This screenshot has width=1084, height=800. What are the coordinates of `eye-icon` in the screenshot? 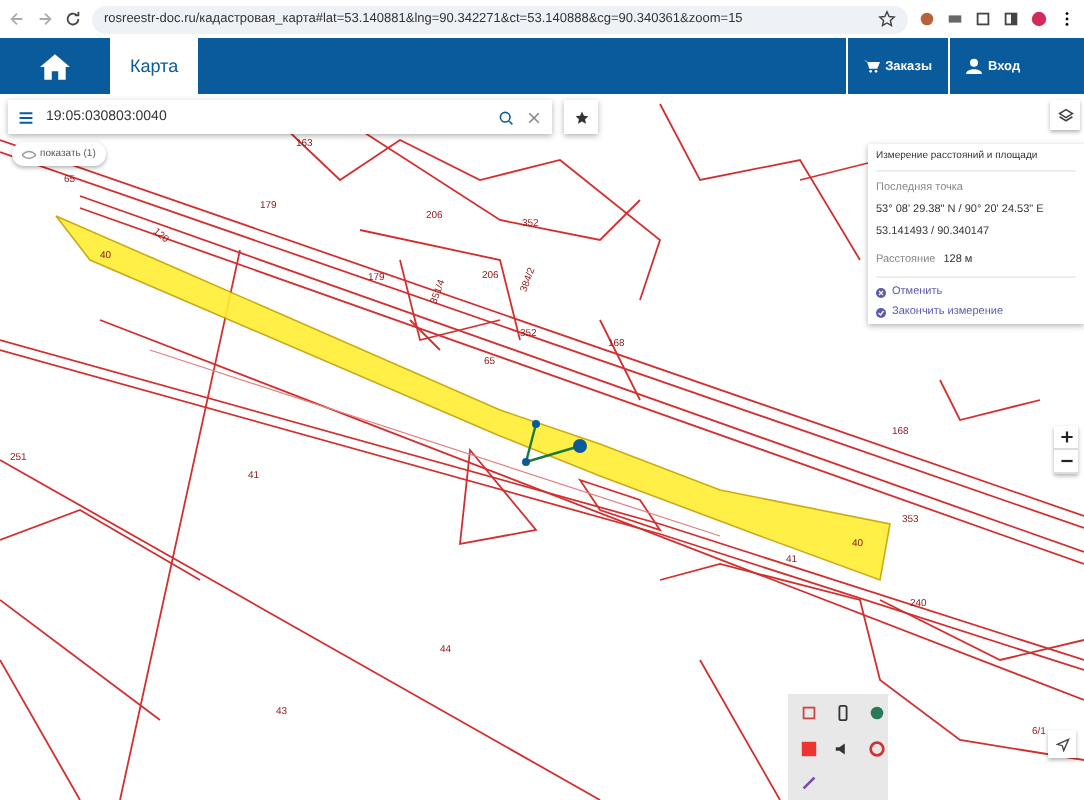 It's located at (29, 154).